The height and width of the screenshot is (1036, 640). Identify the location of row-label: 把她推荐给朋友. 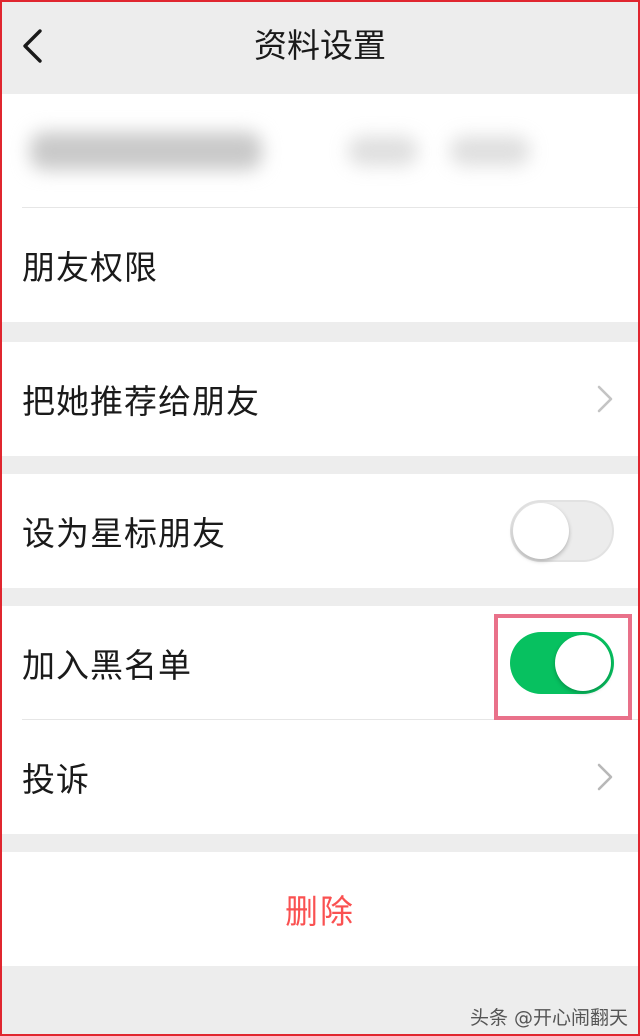
(141, 401).